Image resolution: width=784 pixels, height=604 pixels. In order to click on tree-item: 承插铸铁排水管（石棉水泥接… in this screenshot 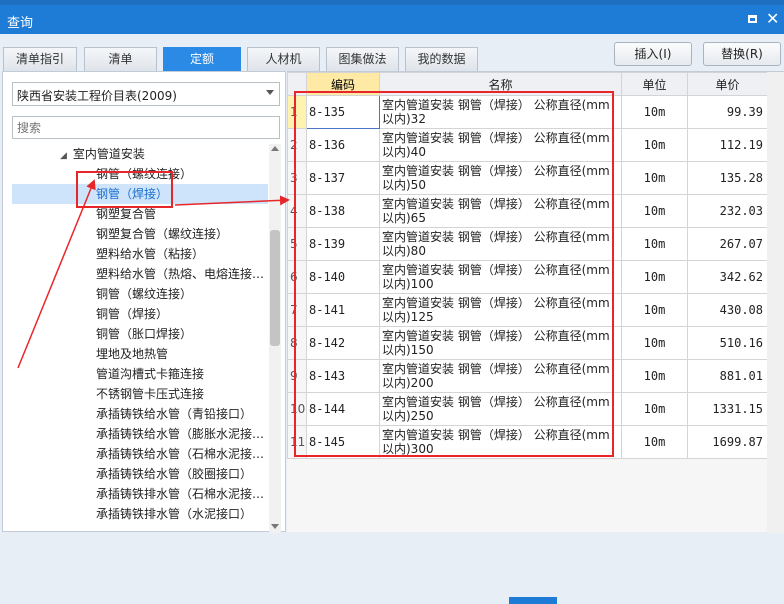, I will do `click(140, 494)`.